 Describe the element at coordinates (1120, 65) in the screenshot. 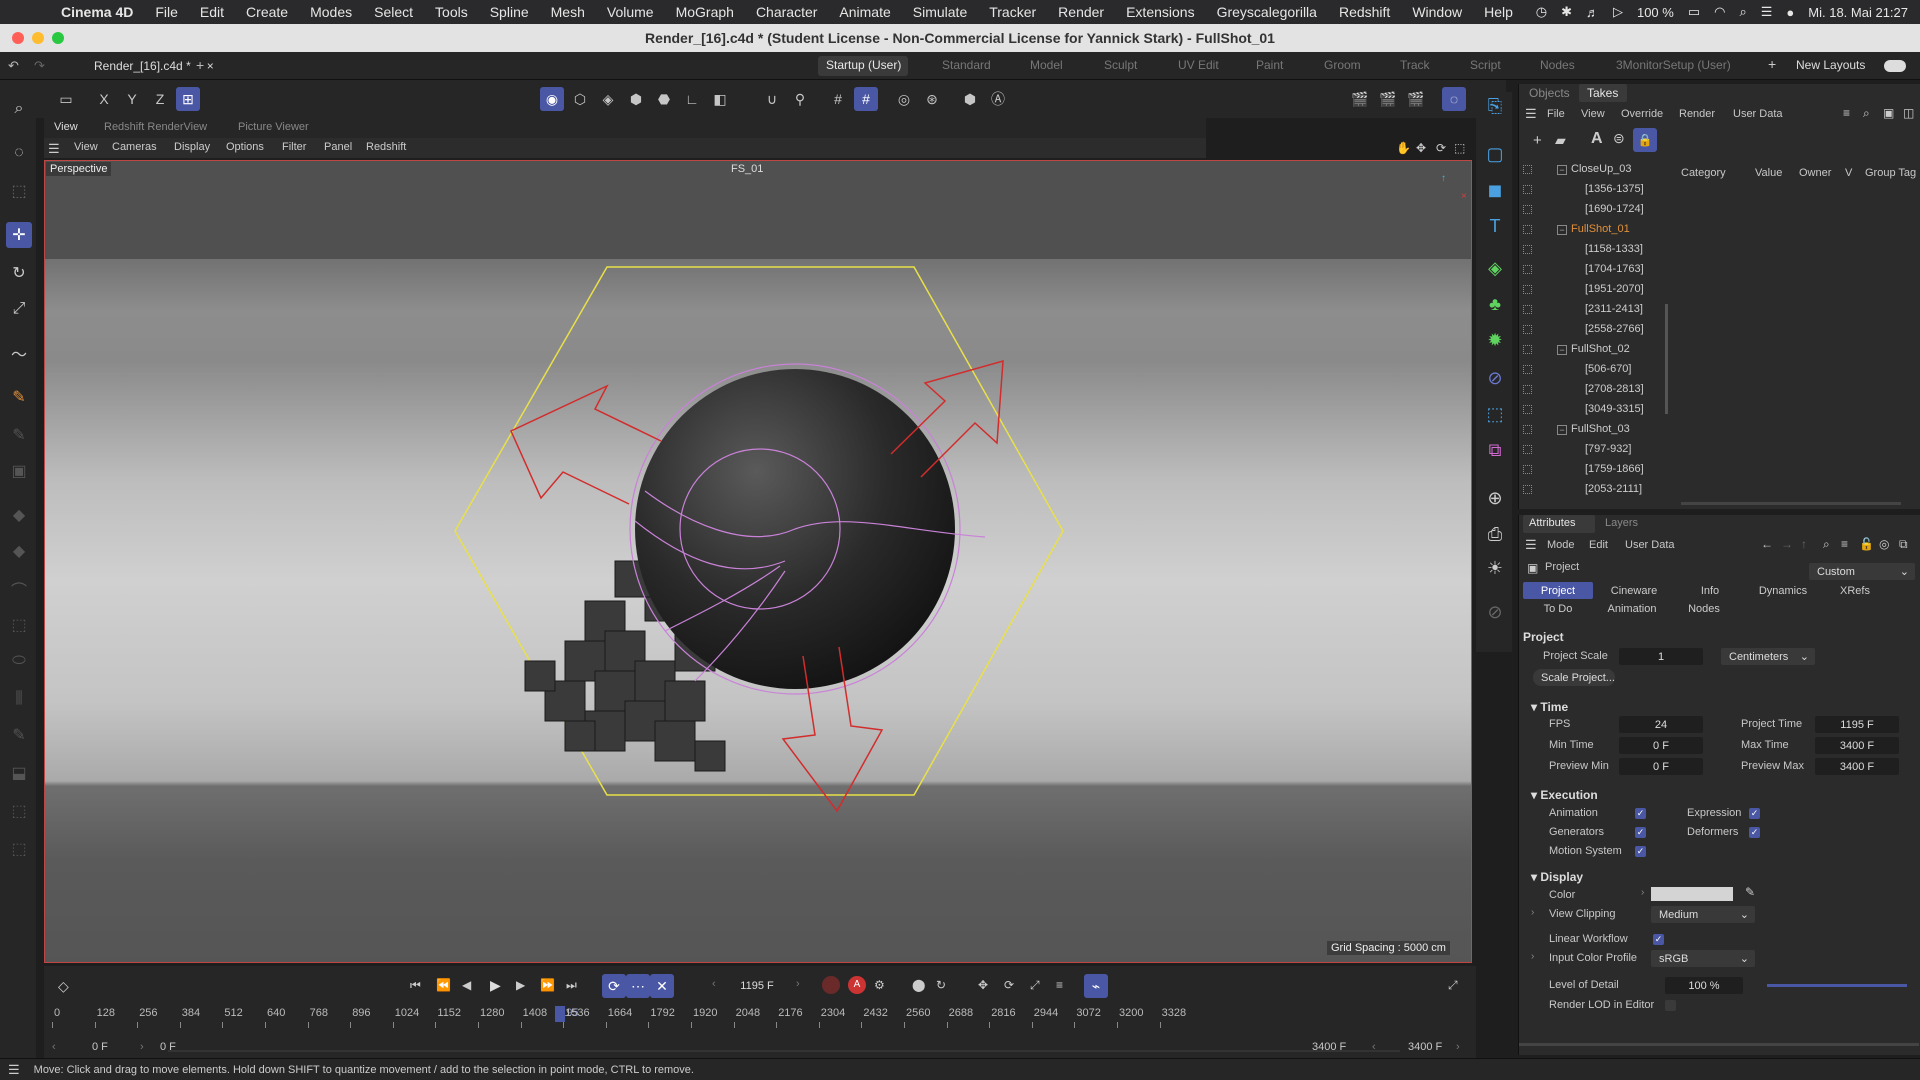

I see `layout-tab-sculpt: Sculpt` at that location.